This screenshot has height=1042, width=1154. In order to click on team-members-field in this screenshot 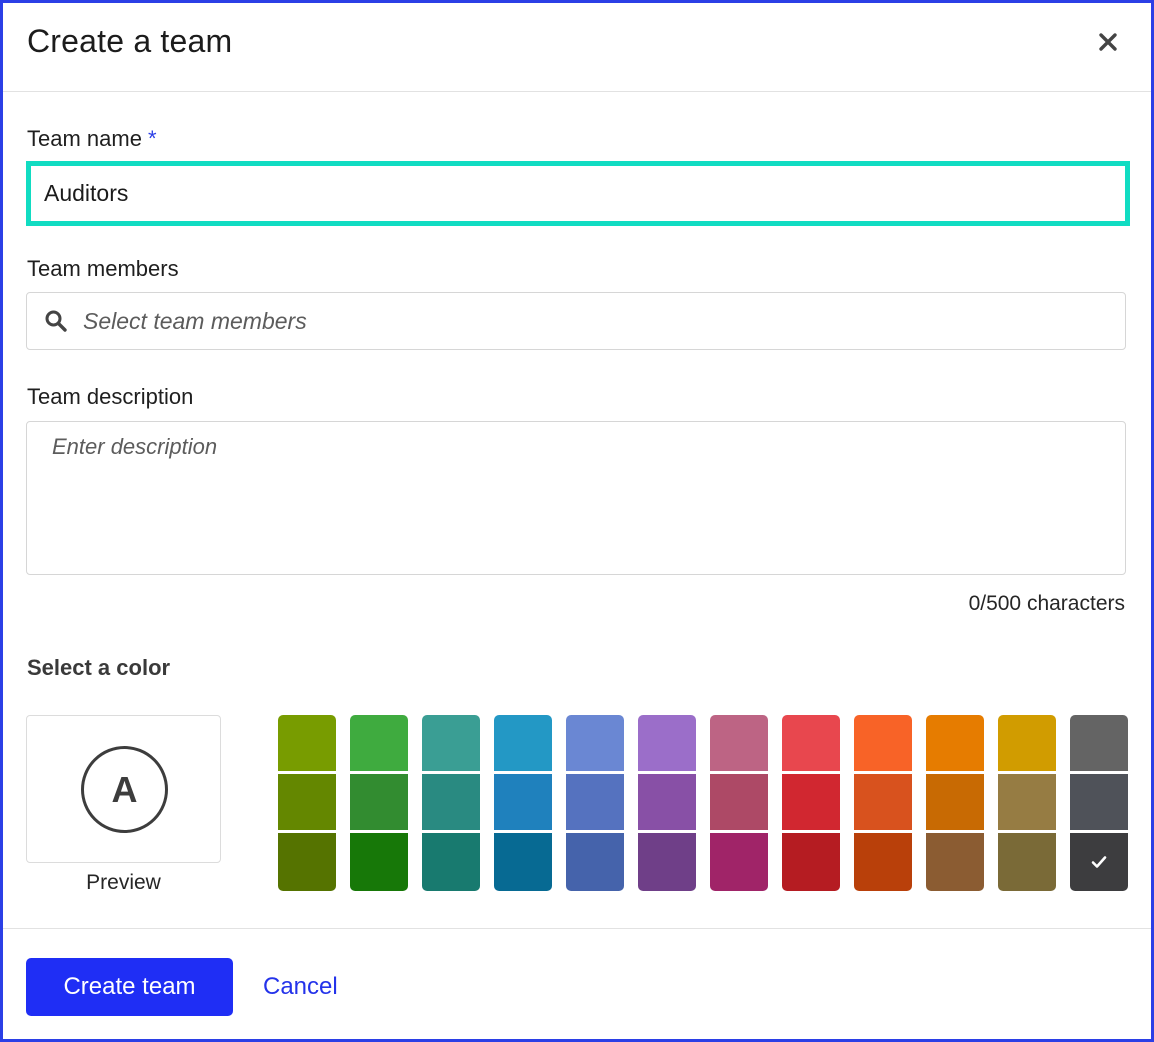, I will do `click(576, 321)`.